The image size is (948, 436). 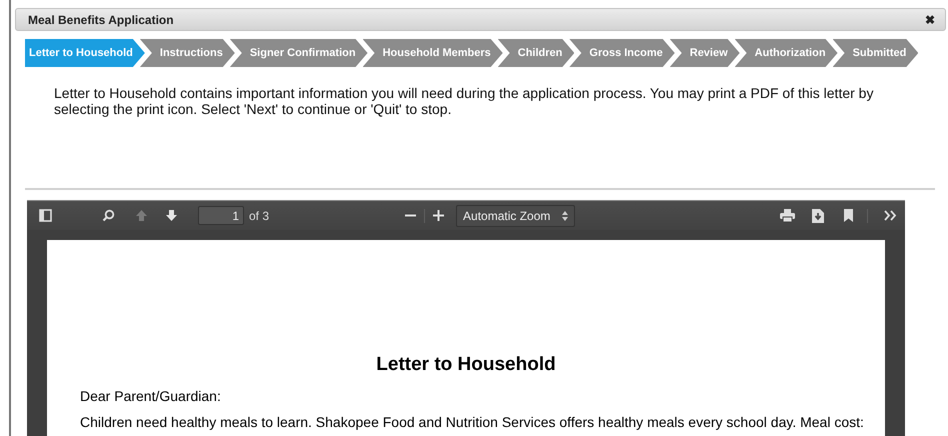 I want to click on step-tab: Instructions, so click(x=187, y=53).